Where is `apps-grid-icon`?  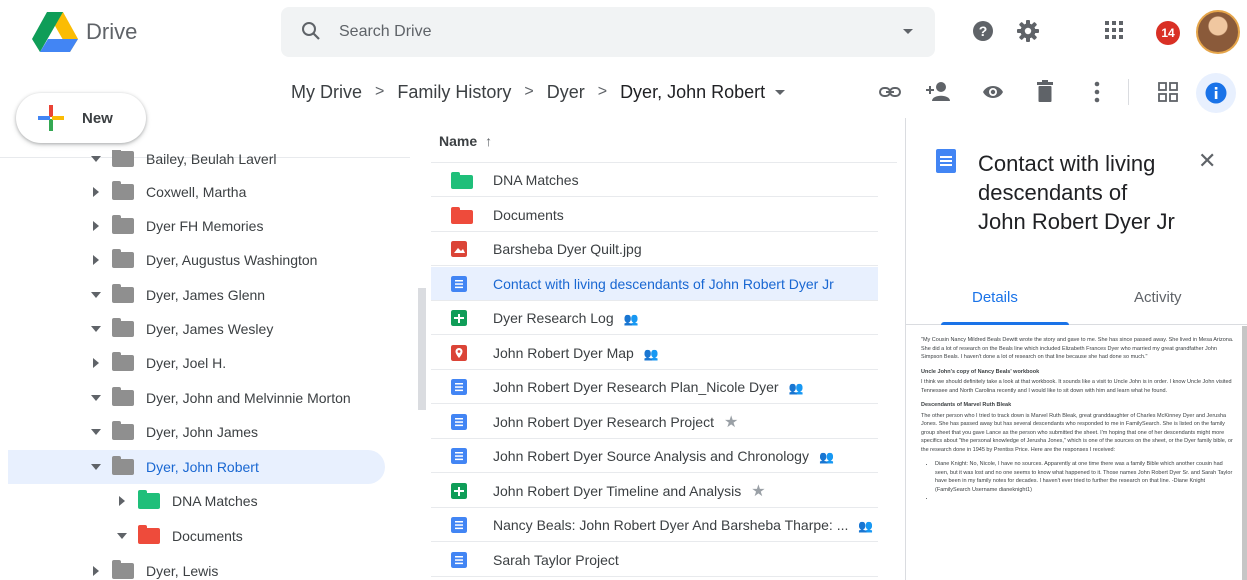 apps-grid-icon is located at coordinates (1114, 30).